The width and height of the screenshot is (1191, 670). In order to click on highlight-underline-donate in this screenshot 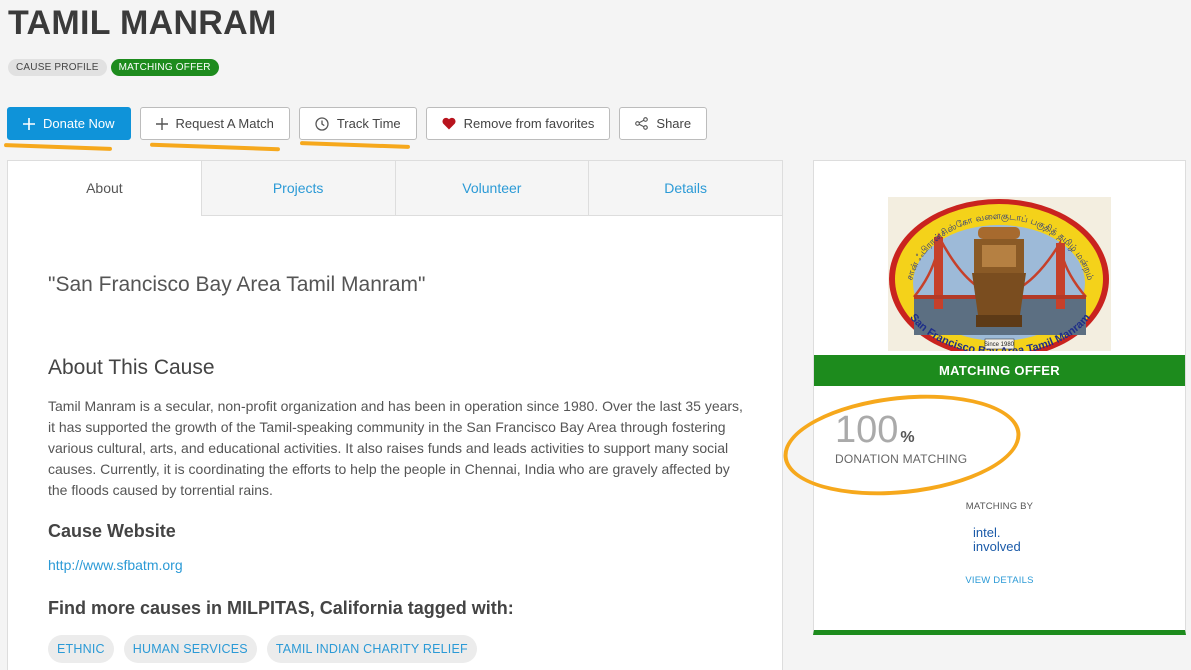, I will do `click(58, 147)`.